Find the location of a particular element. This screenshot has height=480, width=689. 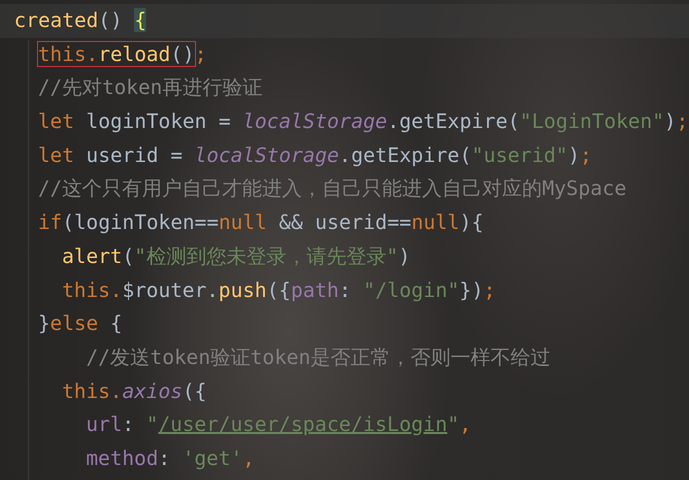

code-line: method: 'get', is located at coordinates (170, 458).